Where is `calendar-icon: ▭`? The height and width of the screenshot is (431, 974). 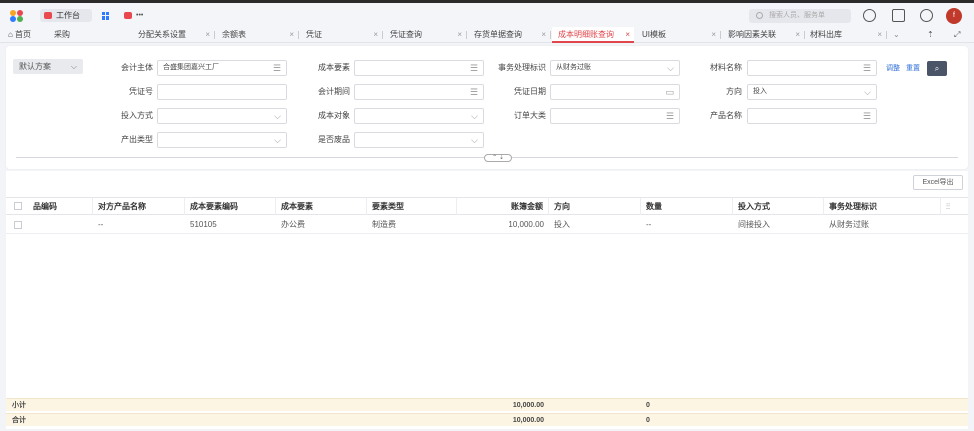
calendar-icon: ▭ is located at coordinates (669, 92).